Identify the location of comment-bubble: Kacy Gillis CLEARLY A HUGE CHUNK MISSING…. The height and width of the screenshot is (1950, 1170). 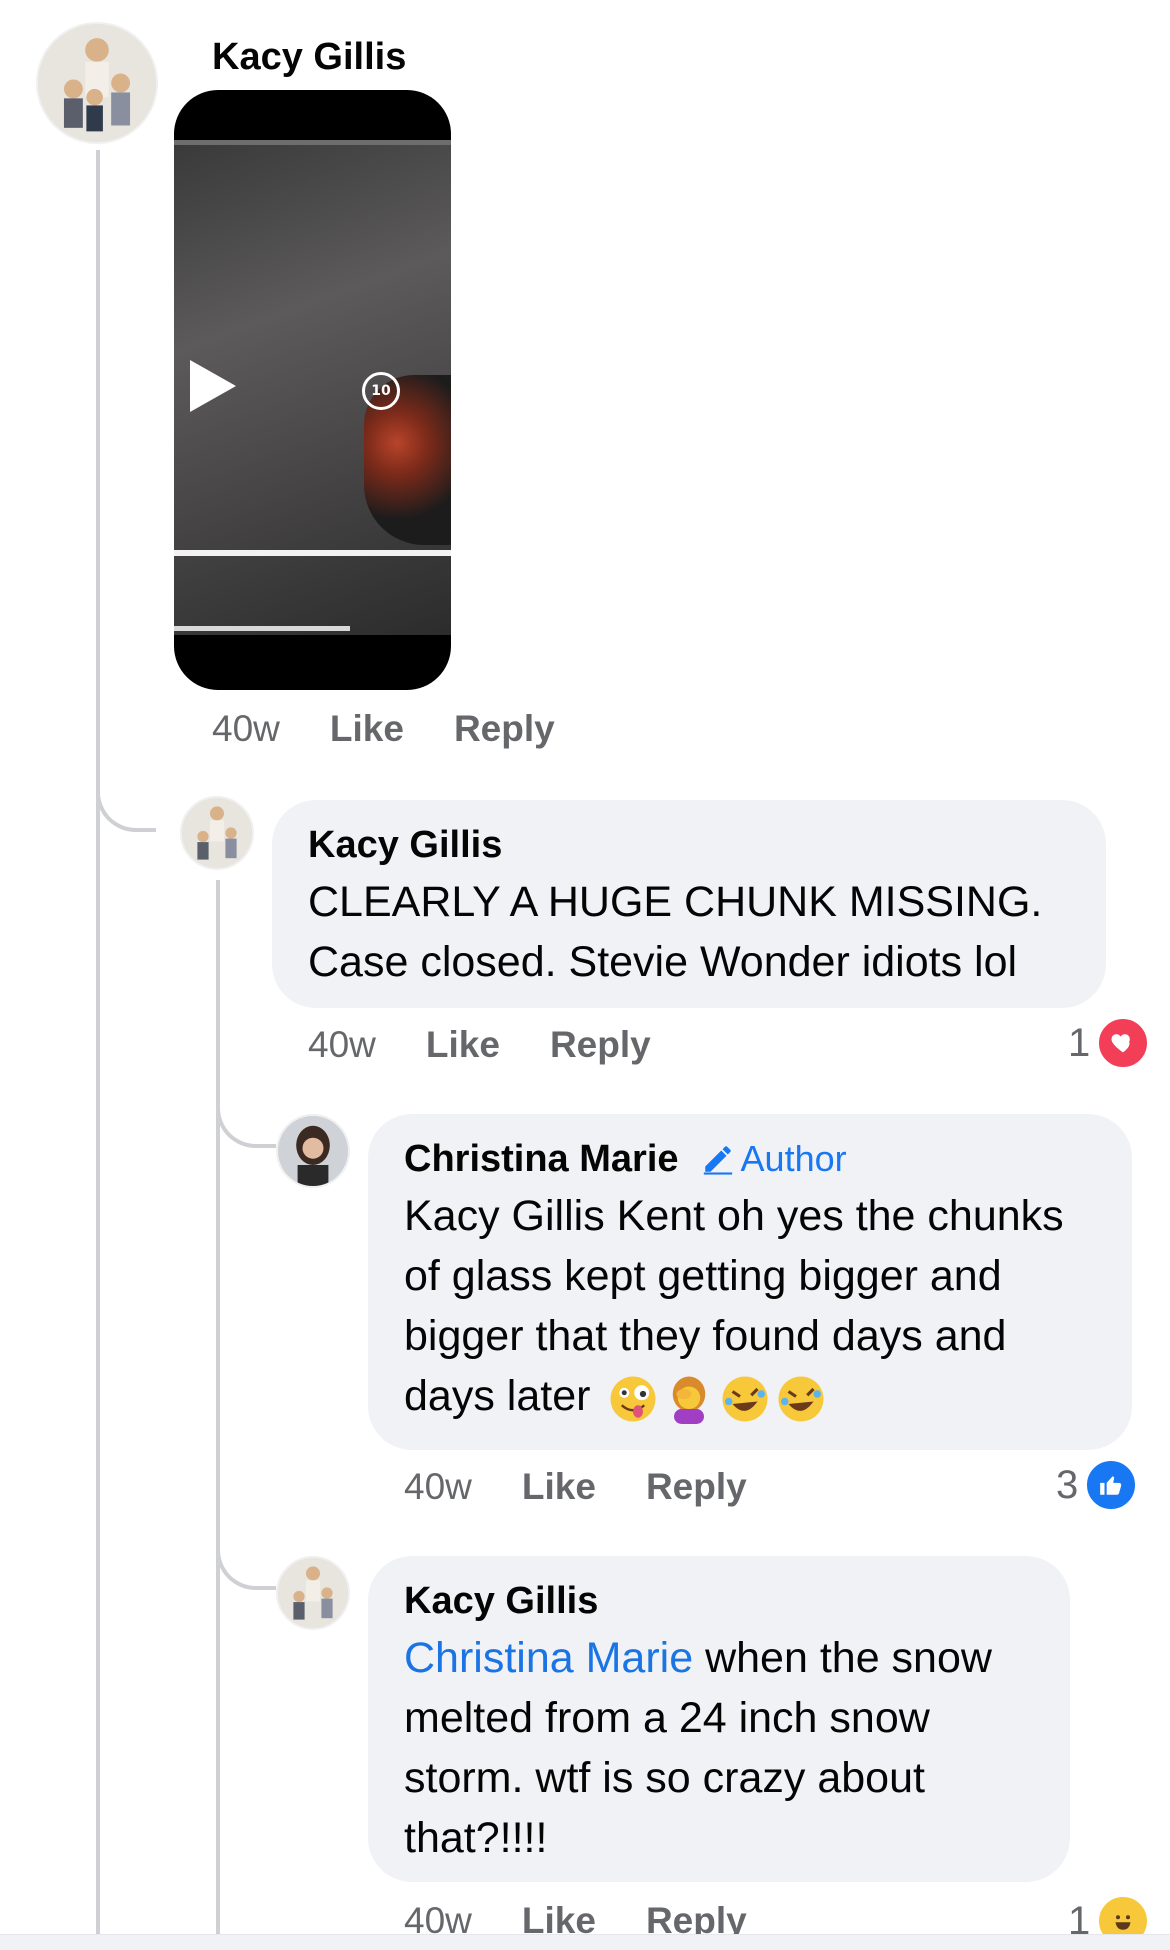
(689, 904).